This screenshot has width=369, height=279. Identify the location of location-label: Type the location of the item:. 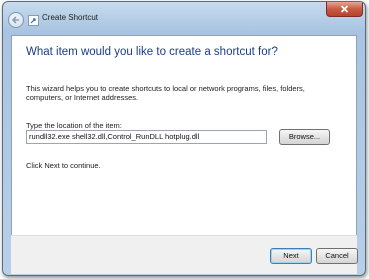
(74, 125).